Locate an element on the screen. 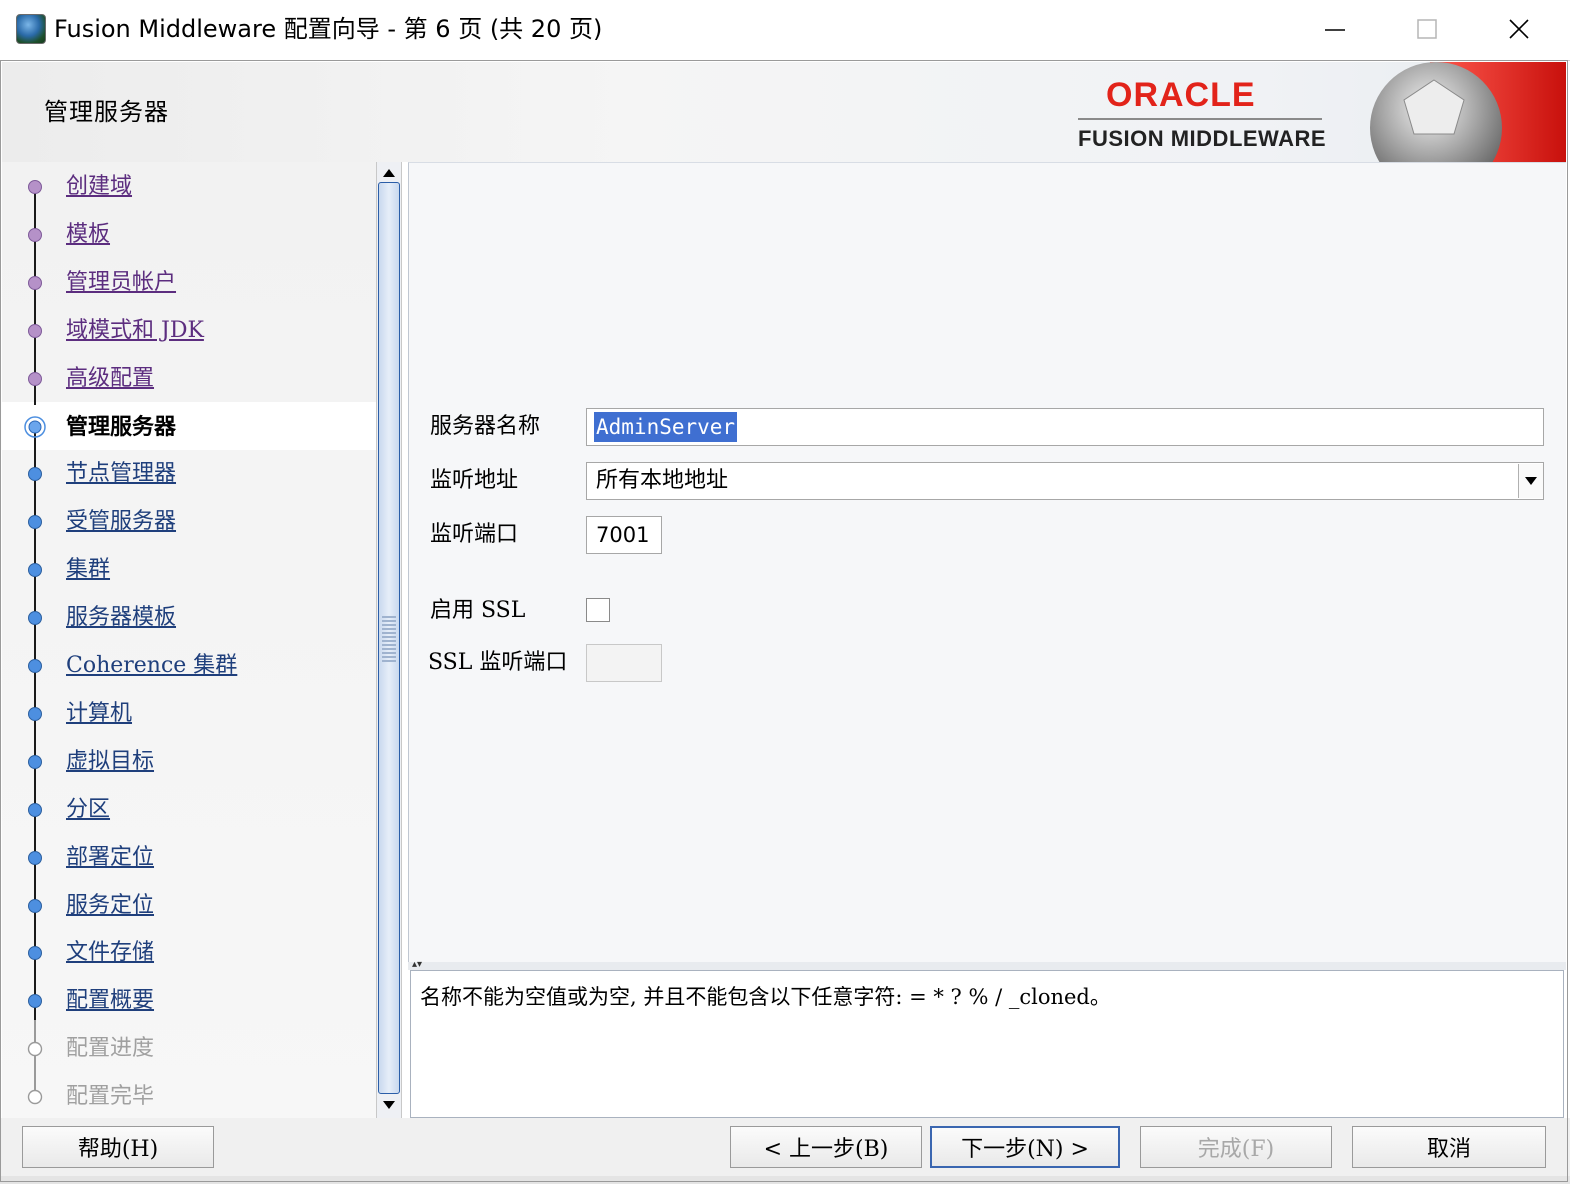 The image size is (1570, 1184). minimize-button is located at coordinates (1335, 29).